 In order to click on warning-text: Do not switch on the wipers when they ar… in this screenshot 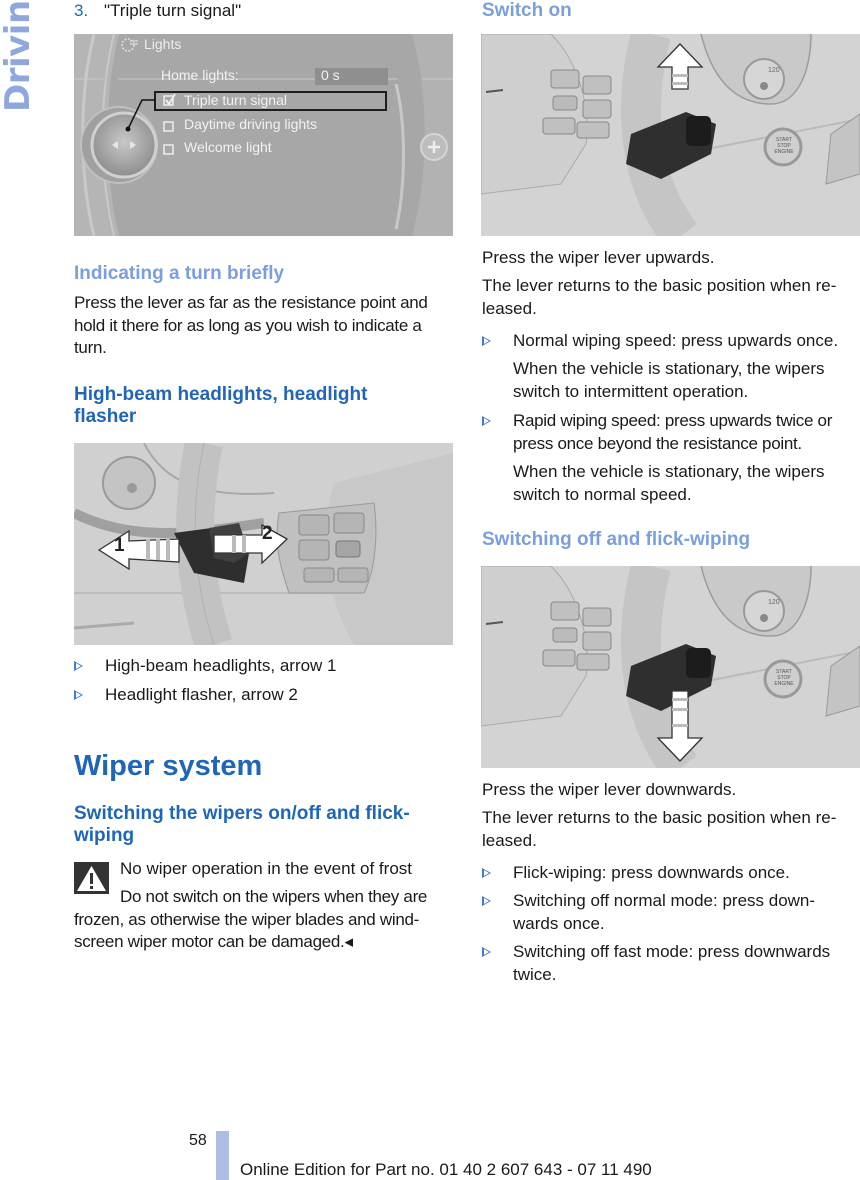, I will do `click(251, 919)`.